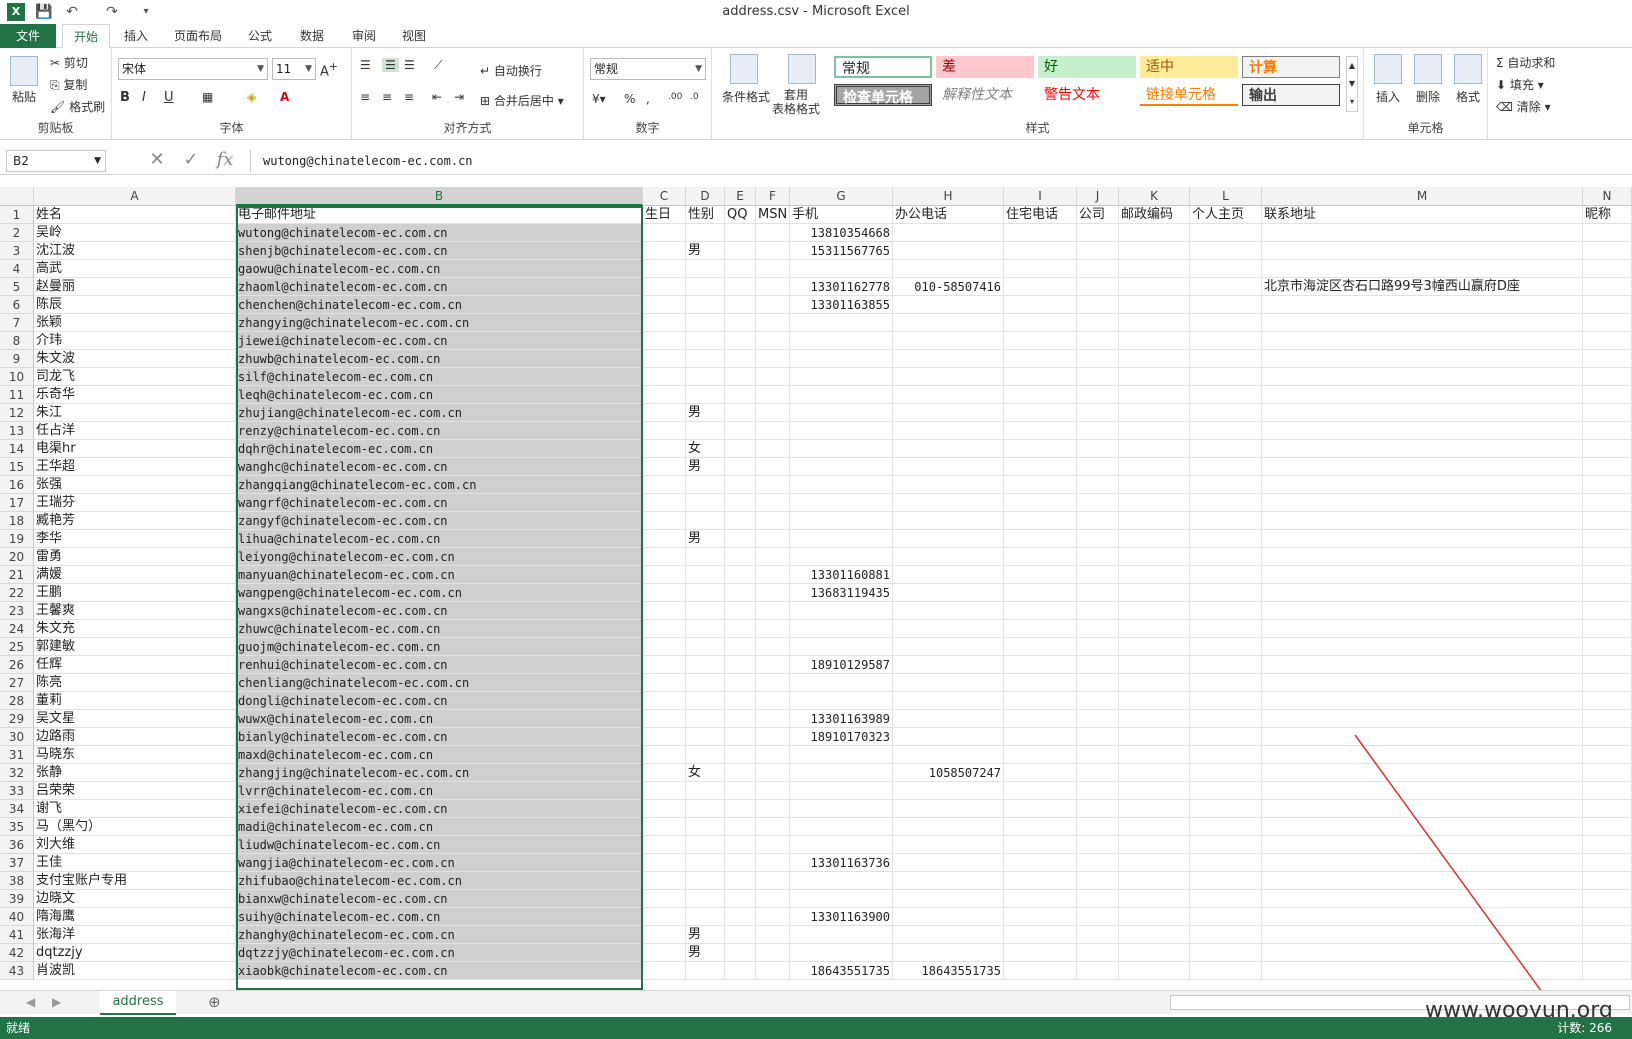 The image size is (1632, 1039). What do you see at coordinates (135, 557) in the screenshot?
I see `name-cell: 雷勇` at bounding box center [135, 557].